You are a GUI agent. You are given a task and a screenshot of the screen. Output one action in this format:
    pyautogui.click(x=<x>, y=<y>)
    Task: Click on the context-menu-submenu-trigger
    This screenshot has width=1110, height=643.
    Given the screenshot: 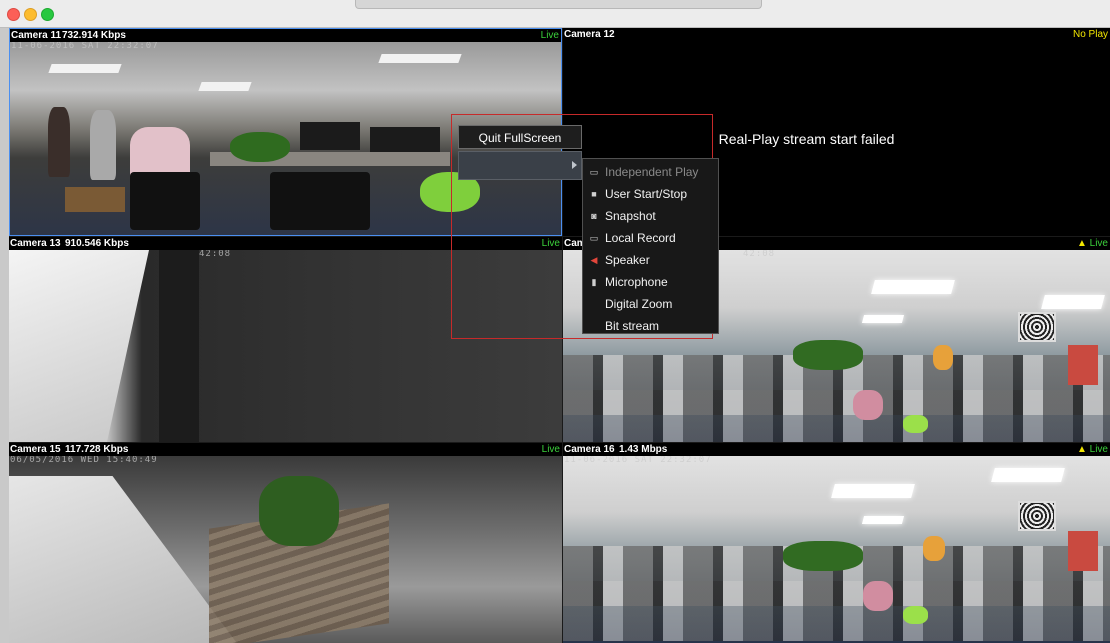 What is the action you would take?
    pyautogui.click(x=520, y=165)
    